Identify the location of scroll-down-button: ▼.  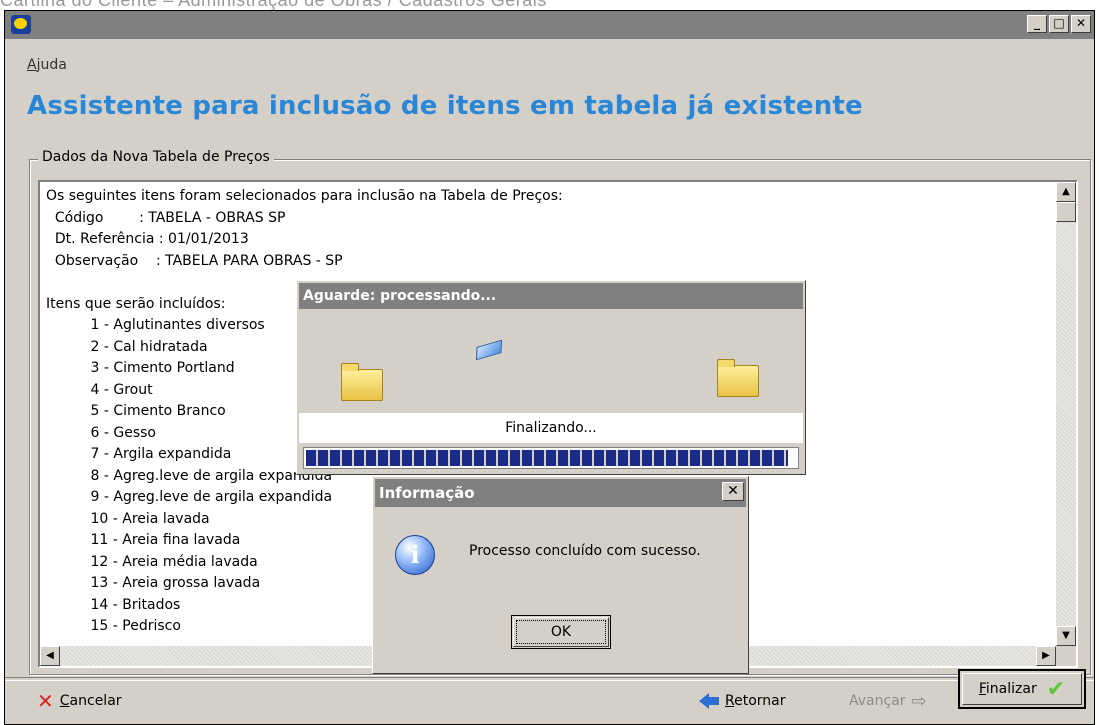
(1066, 636).